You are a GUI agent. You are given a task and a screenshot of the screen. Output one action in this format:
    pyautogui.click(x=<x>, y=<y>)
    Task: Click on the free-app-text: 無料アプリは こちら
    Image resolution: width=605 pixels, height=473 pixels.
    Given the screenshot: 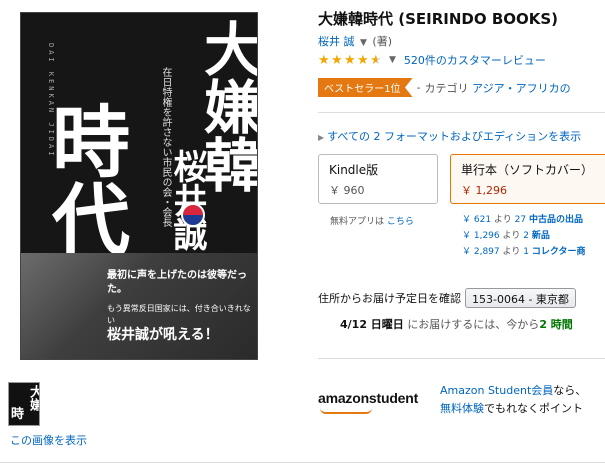 What is the action you would take?
    pyautogui.click(x=372, y=220)
    